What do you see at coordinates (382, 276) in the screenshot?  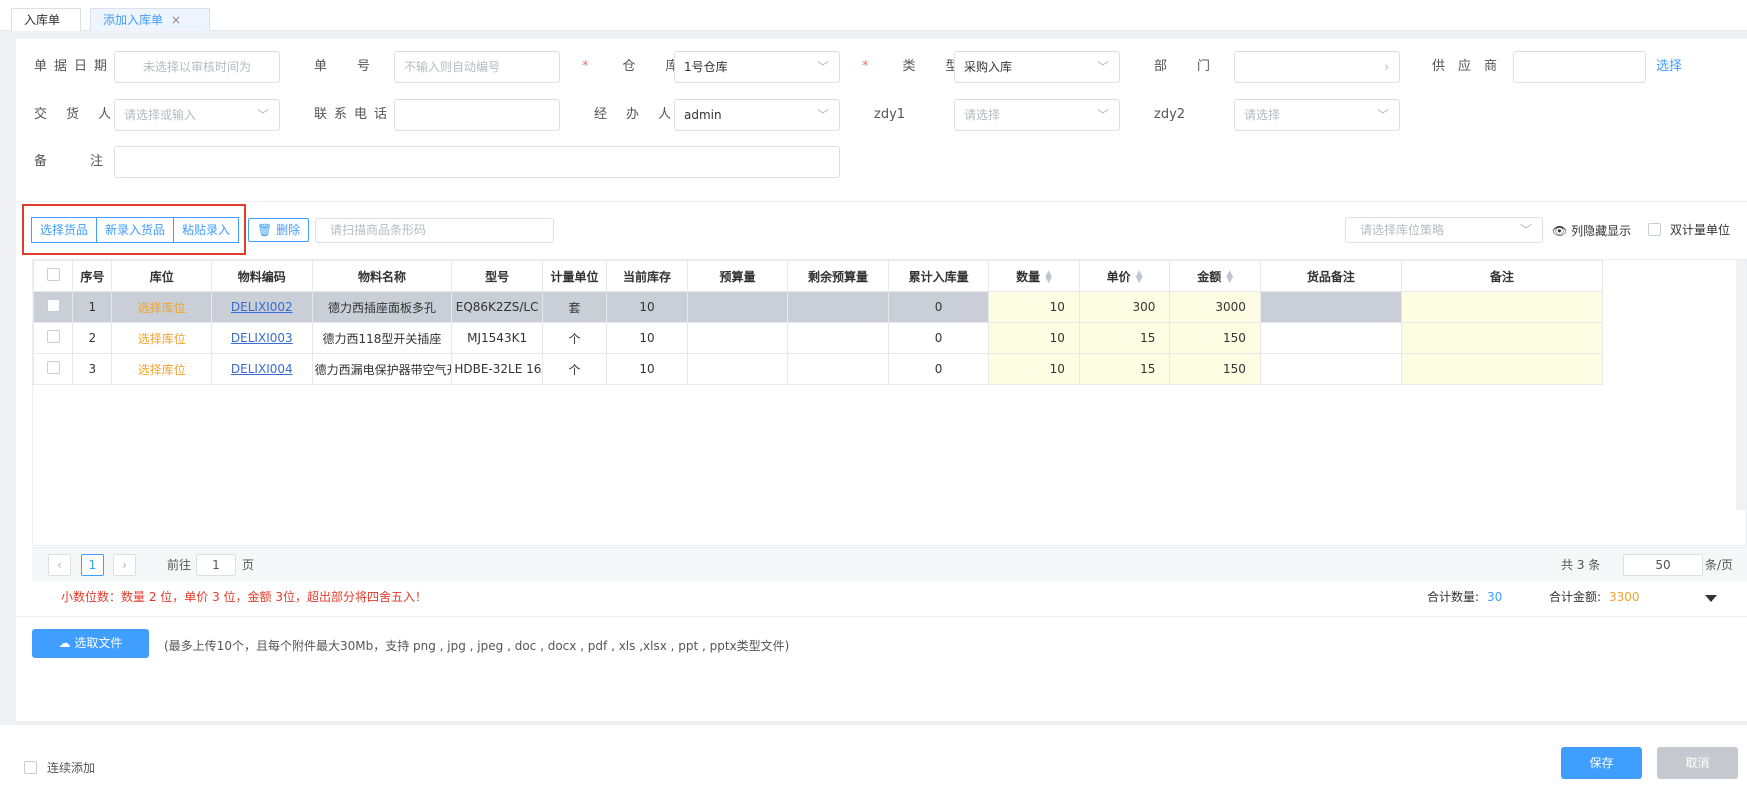 I see `col-header: 物料名称` at bounding box center [382, 276].